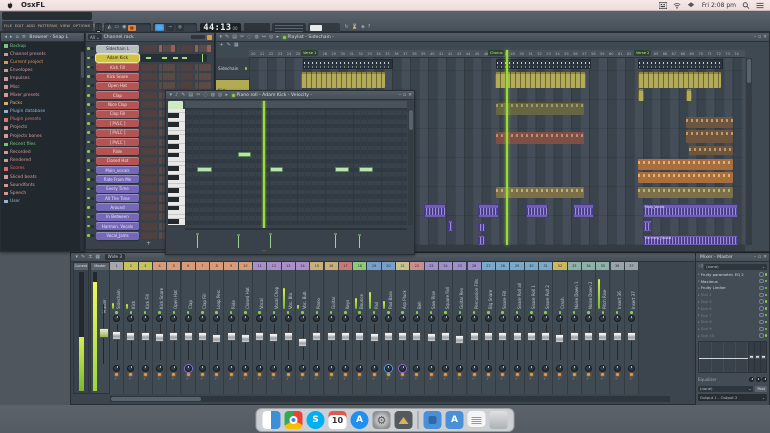  Describe the element at coordinates (277, 37) in the screenshot. I see `preview-icon: ▸` at that location.